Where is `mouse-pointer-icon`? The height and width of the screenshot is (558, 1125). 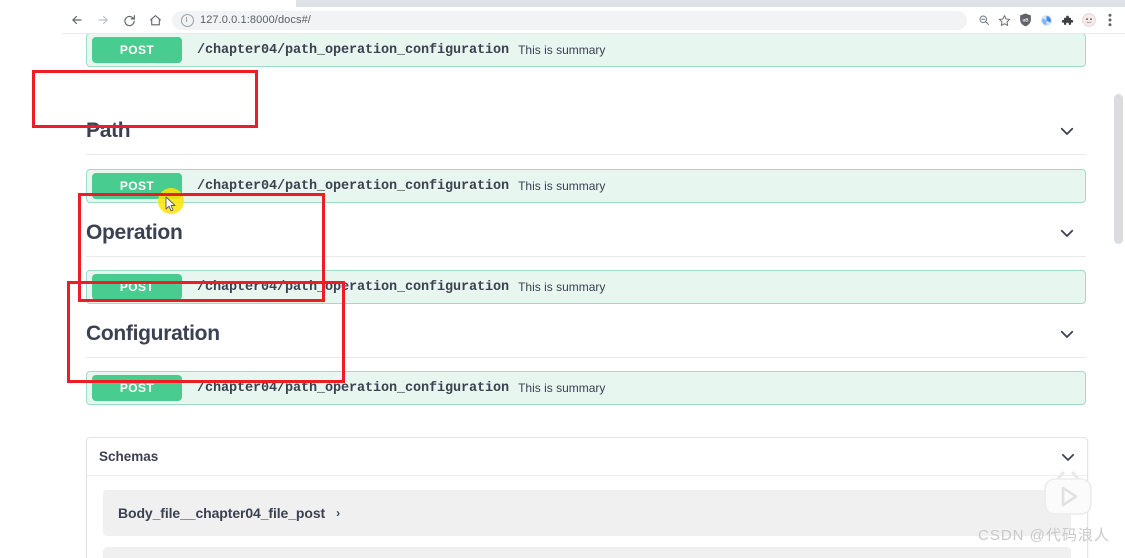 mouse-pointer-icon is located at coordinates (171, 204).